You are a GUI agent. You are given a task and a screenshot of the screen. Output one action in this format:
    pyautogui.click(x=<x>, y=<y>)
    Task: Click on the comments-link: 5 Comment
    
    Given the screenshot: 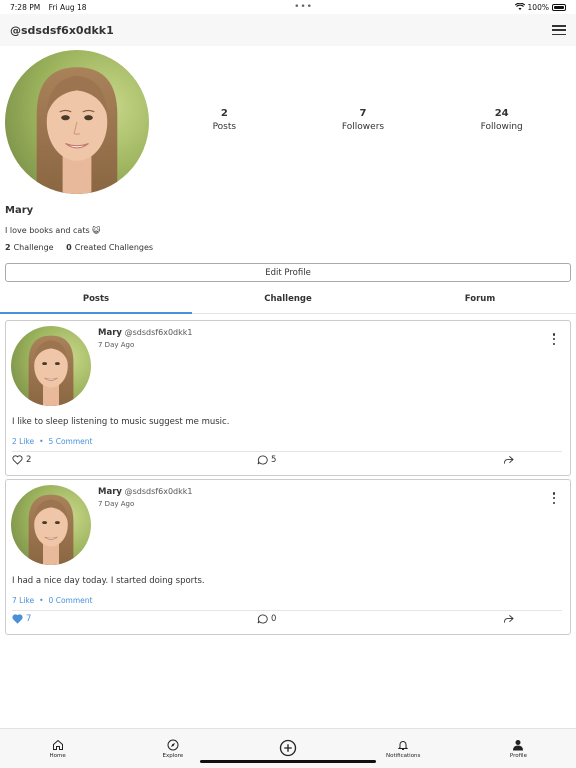 What is the action you would take?
    pyautogui.click(x=71, y=441)
    